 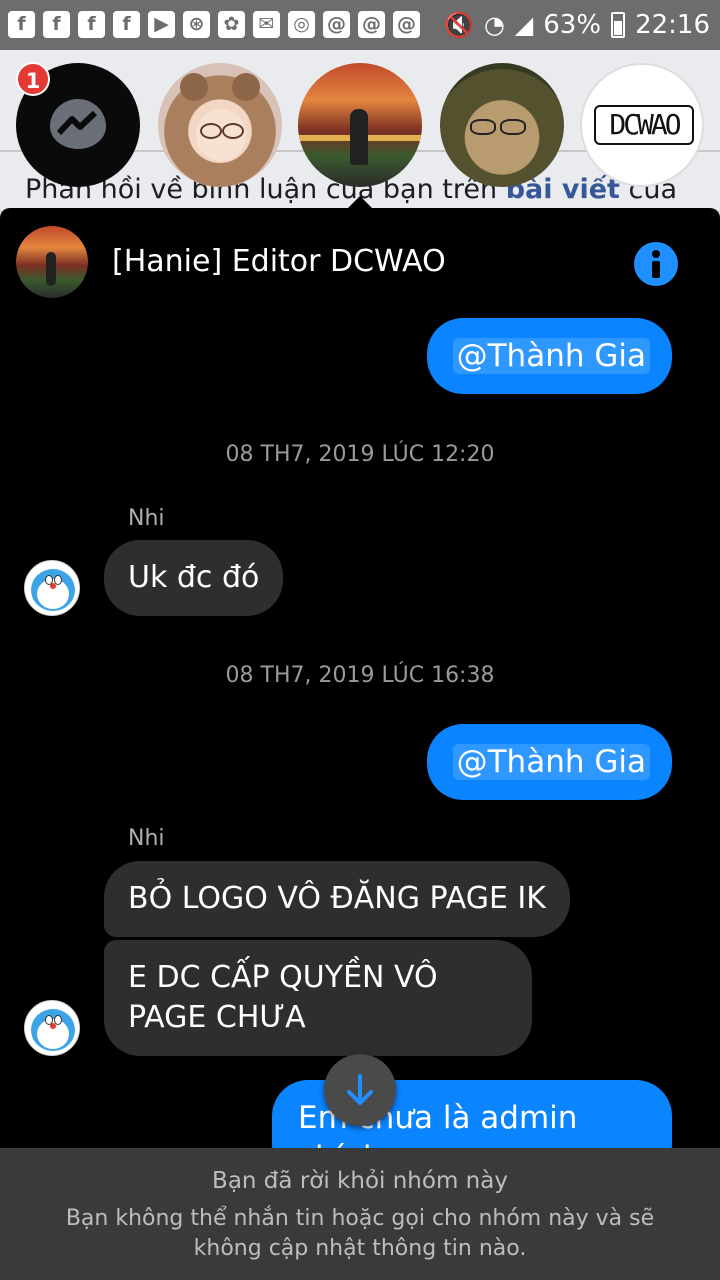 I want to click on chat-head-avatar-girl, so click(x=220, y=125).